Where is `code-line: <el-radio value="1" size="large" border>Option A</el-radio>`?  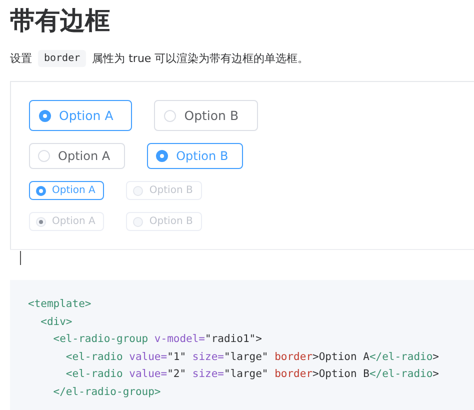
code-line: <el-radio value="1" size="large" border>Option A</el-radio> is located at coordinates (252, 357).